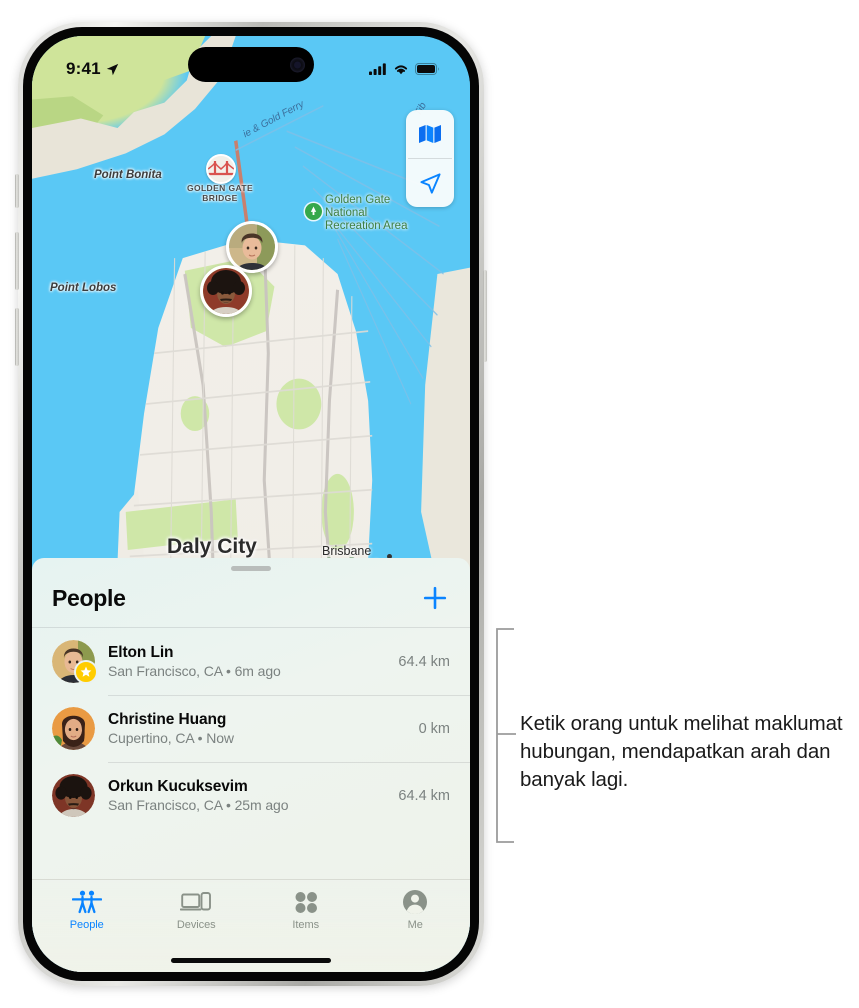 This screenshot has height=1008, width=859. Describe the element at coordinates (198, 805) in the screenshot. I see `person-location-time: San Francisco, CA • 25m ago` at that location.